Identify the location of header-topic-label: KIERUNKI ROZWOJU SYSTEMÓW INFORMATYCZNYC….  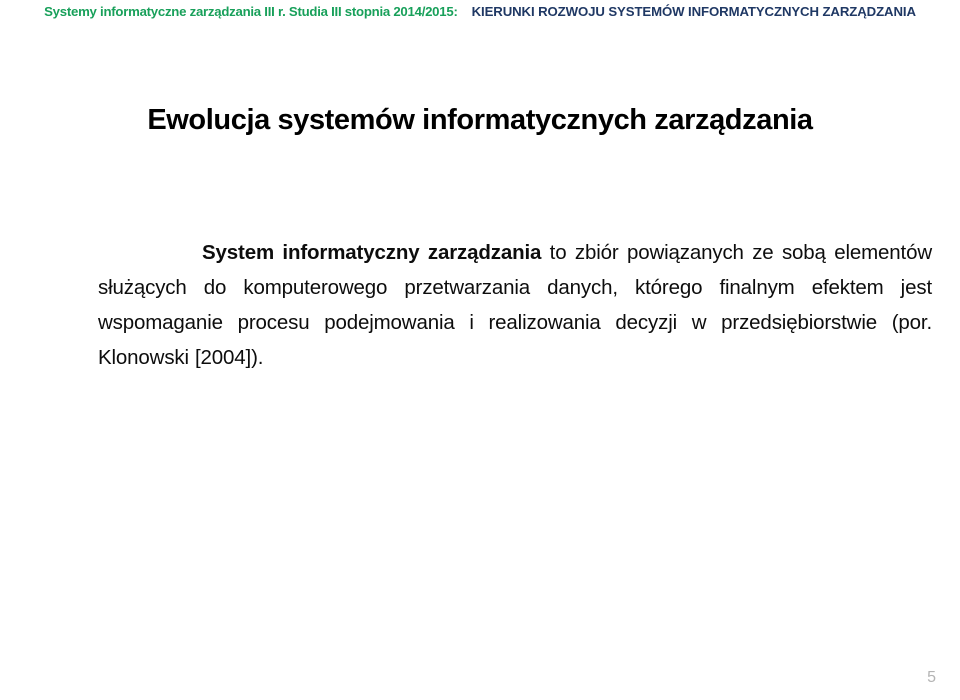
(693, 11).